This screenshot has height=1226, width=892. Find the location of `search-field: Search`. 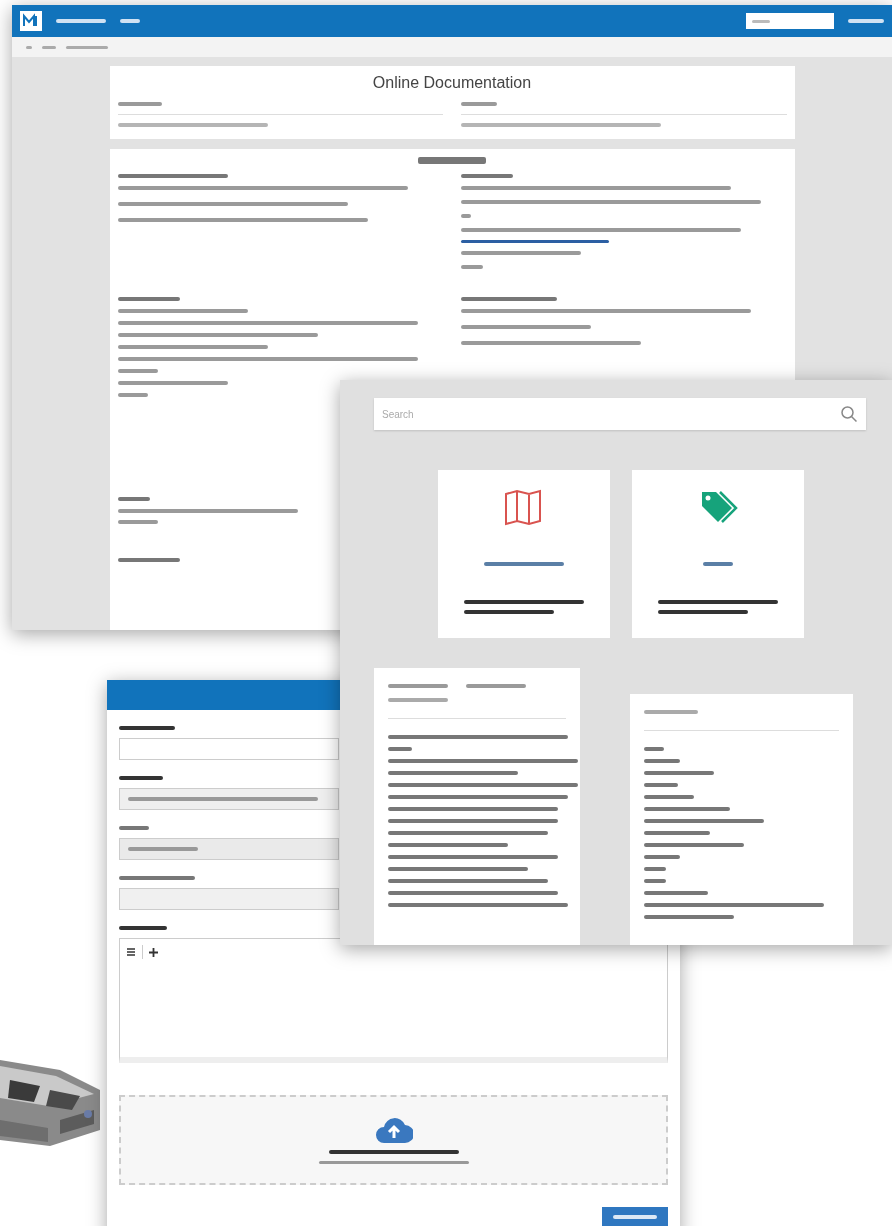

search-field: Search is located at coordinates (620, 414).